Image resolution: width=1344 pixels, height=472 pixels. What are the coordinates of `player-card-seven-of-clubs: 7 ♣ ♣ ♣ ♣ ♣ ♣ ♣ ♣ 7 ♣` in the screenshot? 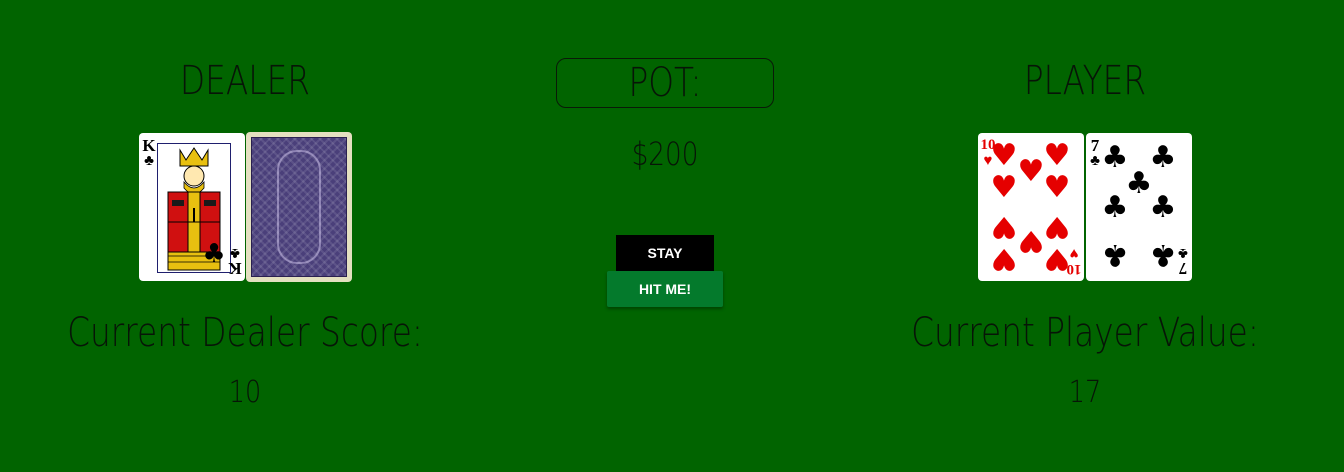 It's located at (1139, 207).